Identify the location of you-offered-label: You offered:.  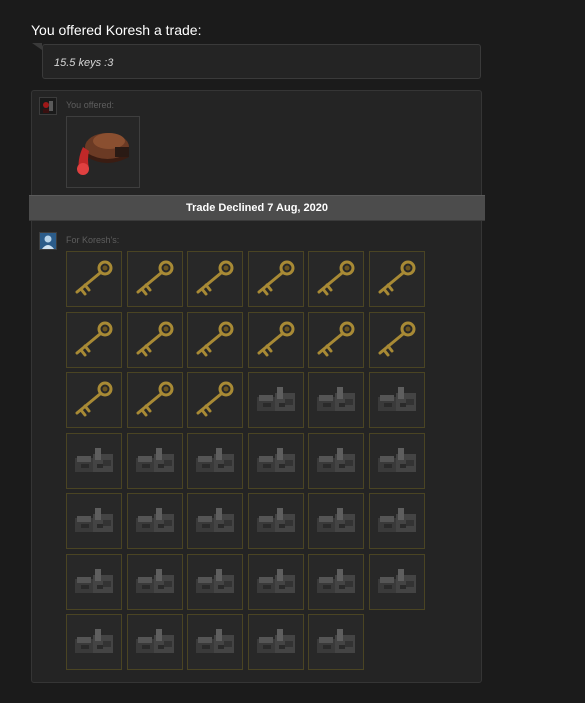
(90, 105).